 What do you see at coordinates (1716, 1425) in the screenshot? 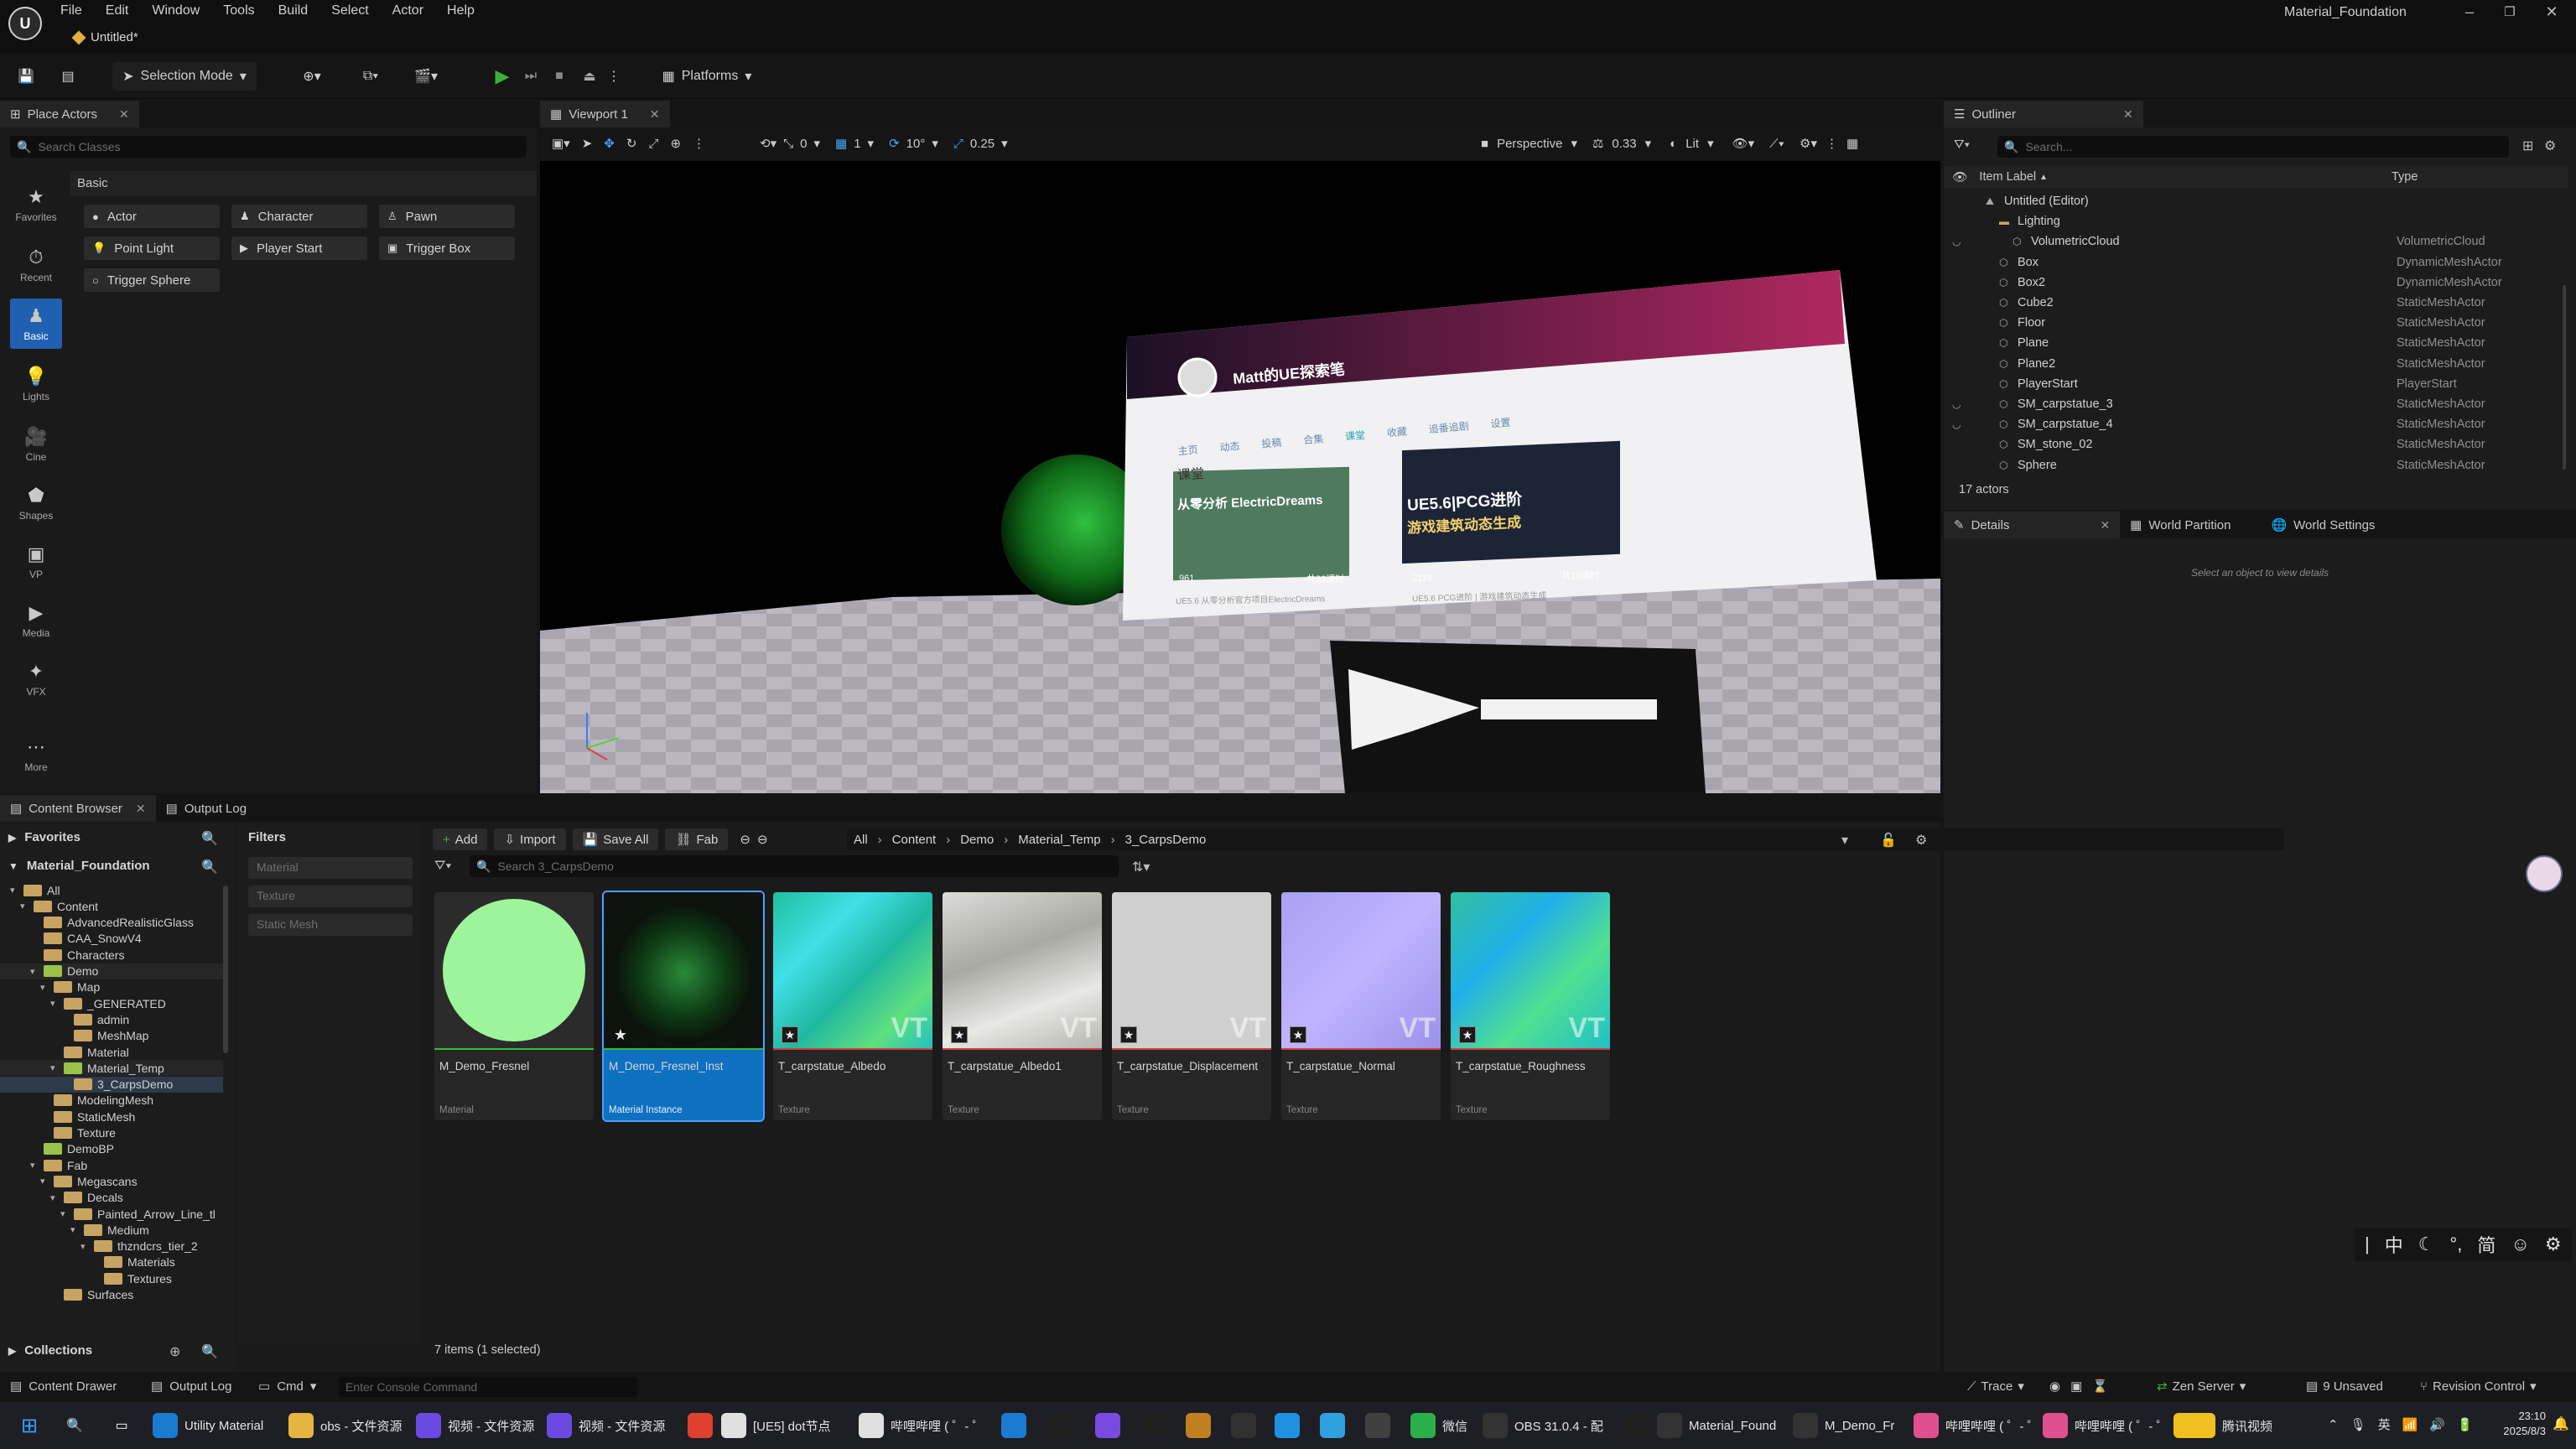
I see `taskbar-item: Material_Found` at bounding box center [1716, 1425].